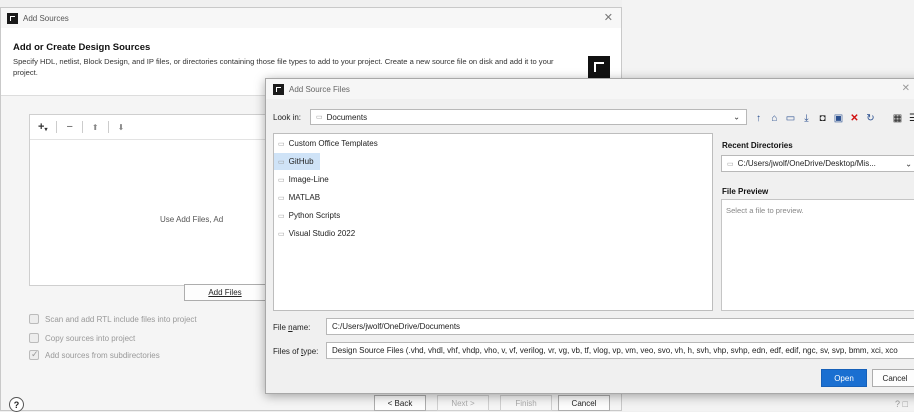 This screenshot has width=914, height=412. I want to click on add-files-button: Add Files, so click(225, 292).